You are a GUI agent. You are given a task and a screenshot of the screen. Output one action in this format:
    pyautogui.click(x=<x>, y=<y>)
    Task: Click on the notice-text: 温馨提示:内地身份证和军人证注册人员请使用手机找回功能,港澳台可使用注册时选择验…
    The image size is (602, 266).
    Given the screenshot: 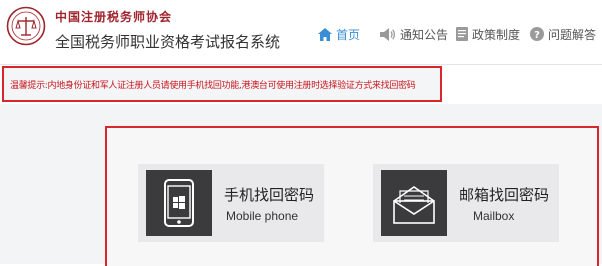 What is the action you would take?
    pyautogui.click(x=213, y=85)
    